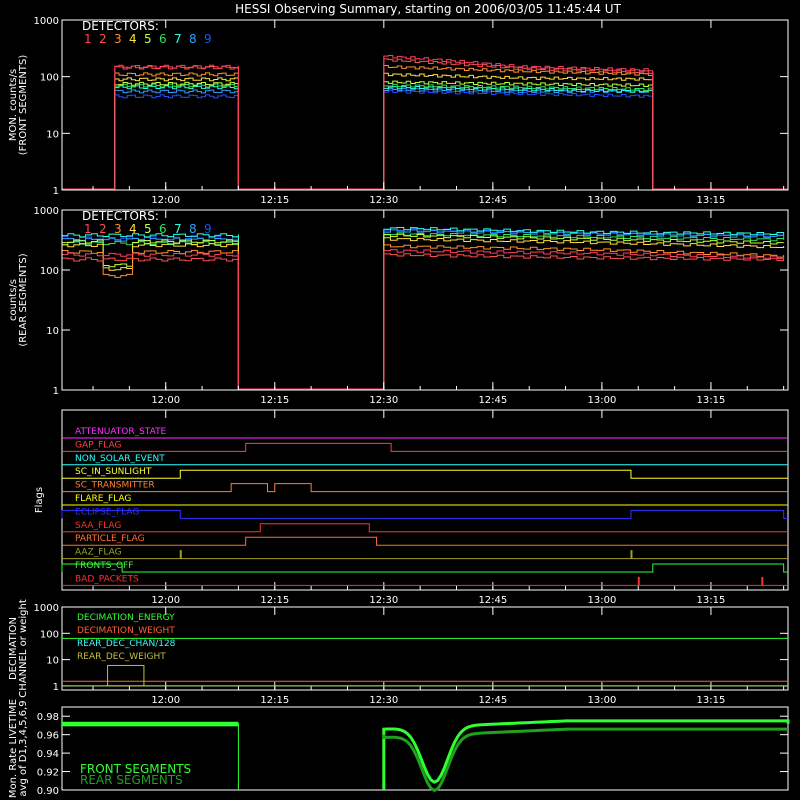 The height and width of the screenshot is (800, 800). I want to click on legend-detector-3: 3, so click(118, 39).